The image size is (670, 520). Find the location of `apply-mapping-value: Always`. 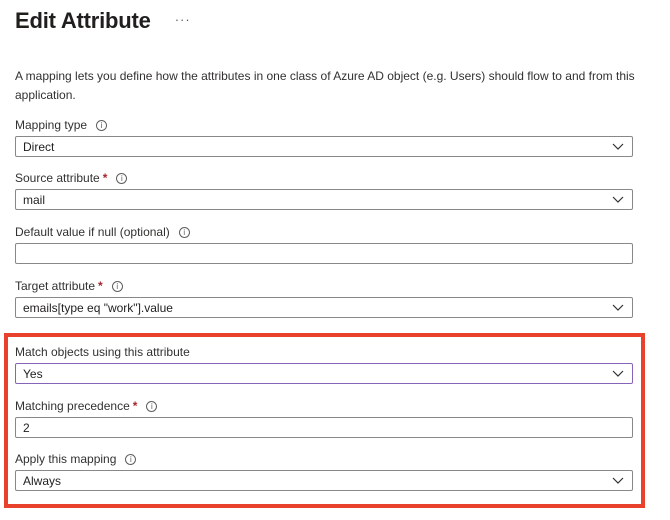

apply-mapping-value: Always is located at coordinates (42, 480).